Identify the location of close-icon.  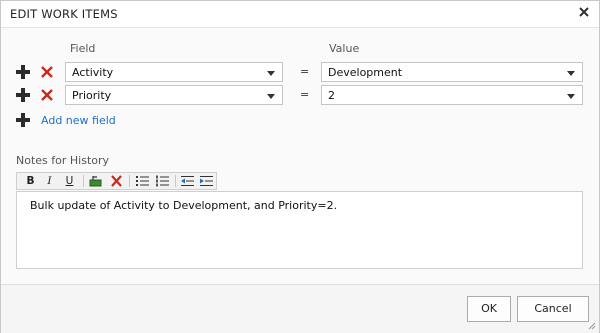
(584, 12).